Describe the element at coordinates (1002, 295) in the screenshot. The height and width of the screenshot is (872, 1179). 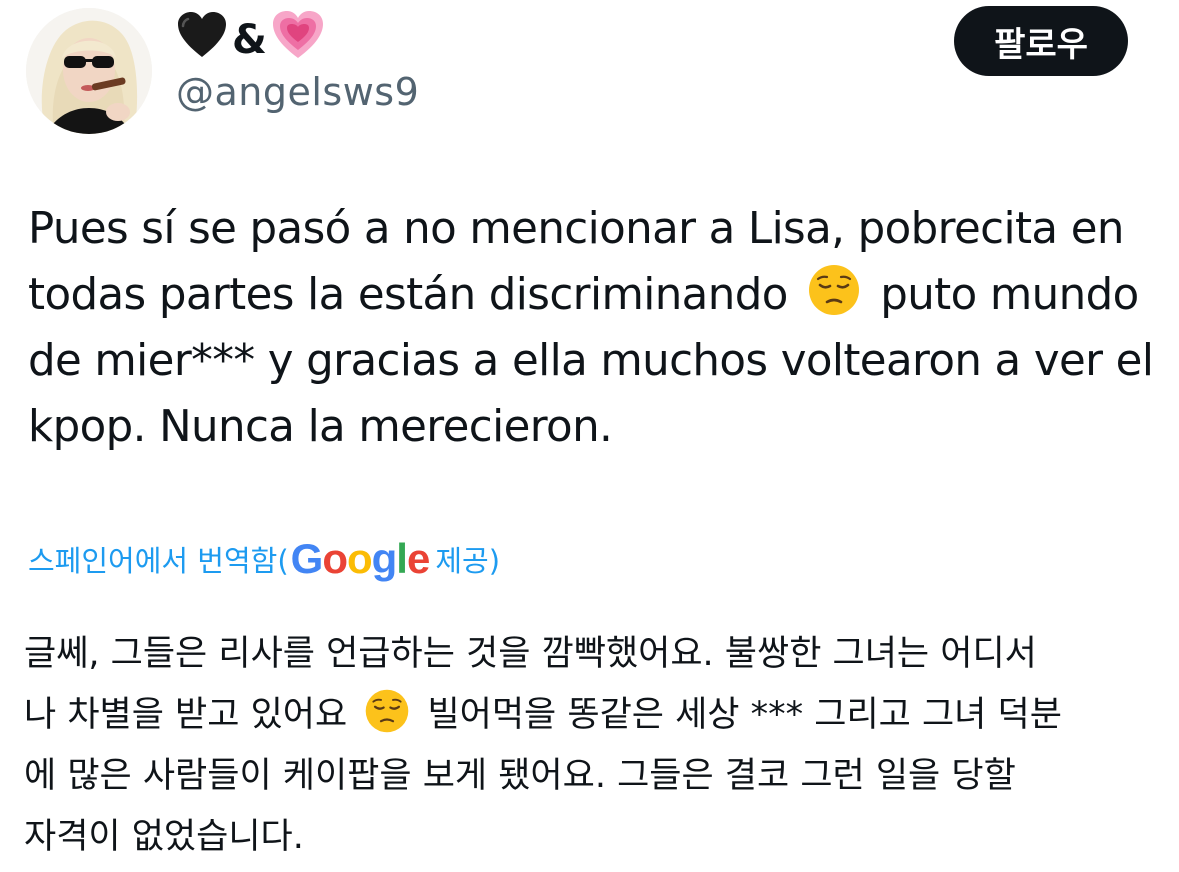
I see `tweet-line-segment: puto mundo` at that location.